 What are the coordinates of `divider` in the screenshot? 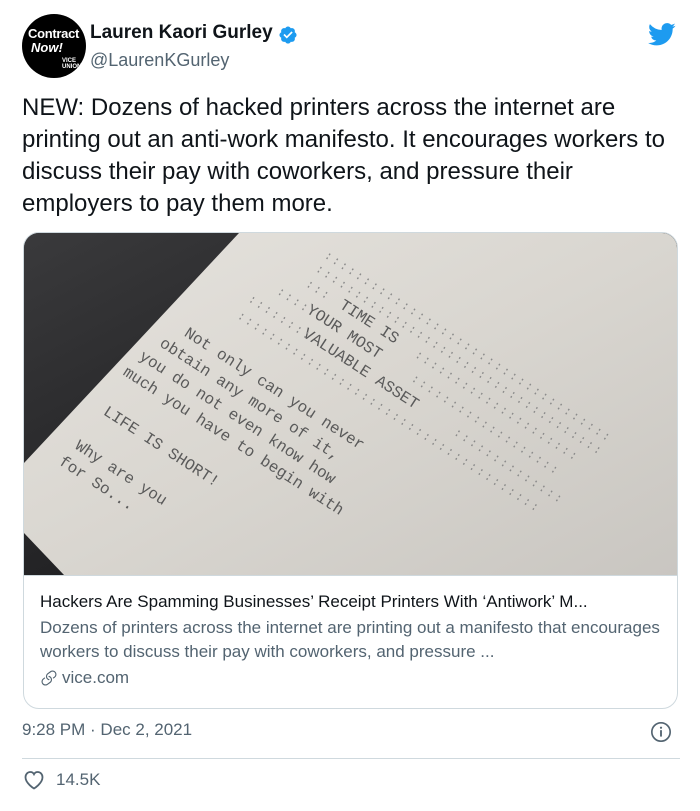 It's located at (351, 758).